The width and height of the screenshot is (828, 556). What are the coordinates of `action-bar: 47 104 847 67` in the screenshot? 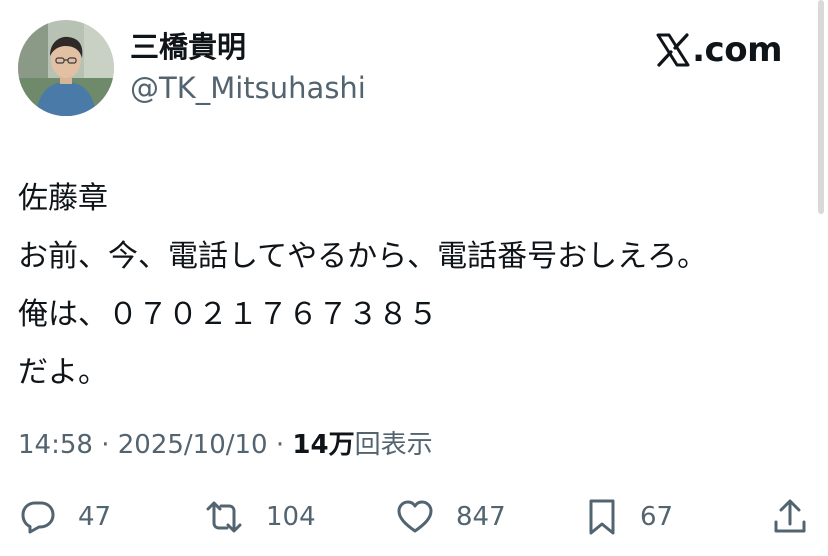 It's located at (414, 517).